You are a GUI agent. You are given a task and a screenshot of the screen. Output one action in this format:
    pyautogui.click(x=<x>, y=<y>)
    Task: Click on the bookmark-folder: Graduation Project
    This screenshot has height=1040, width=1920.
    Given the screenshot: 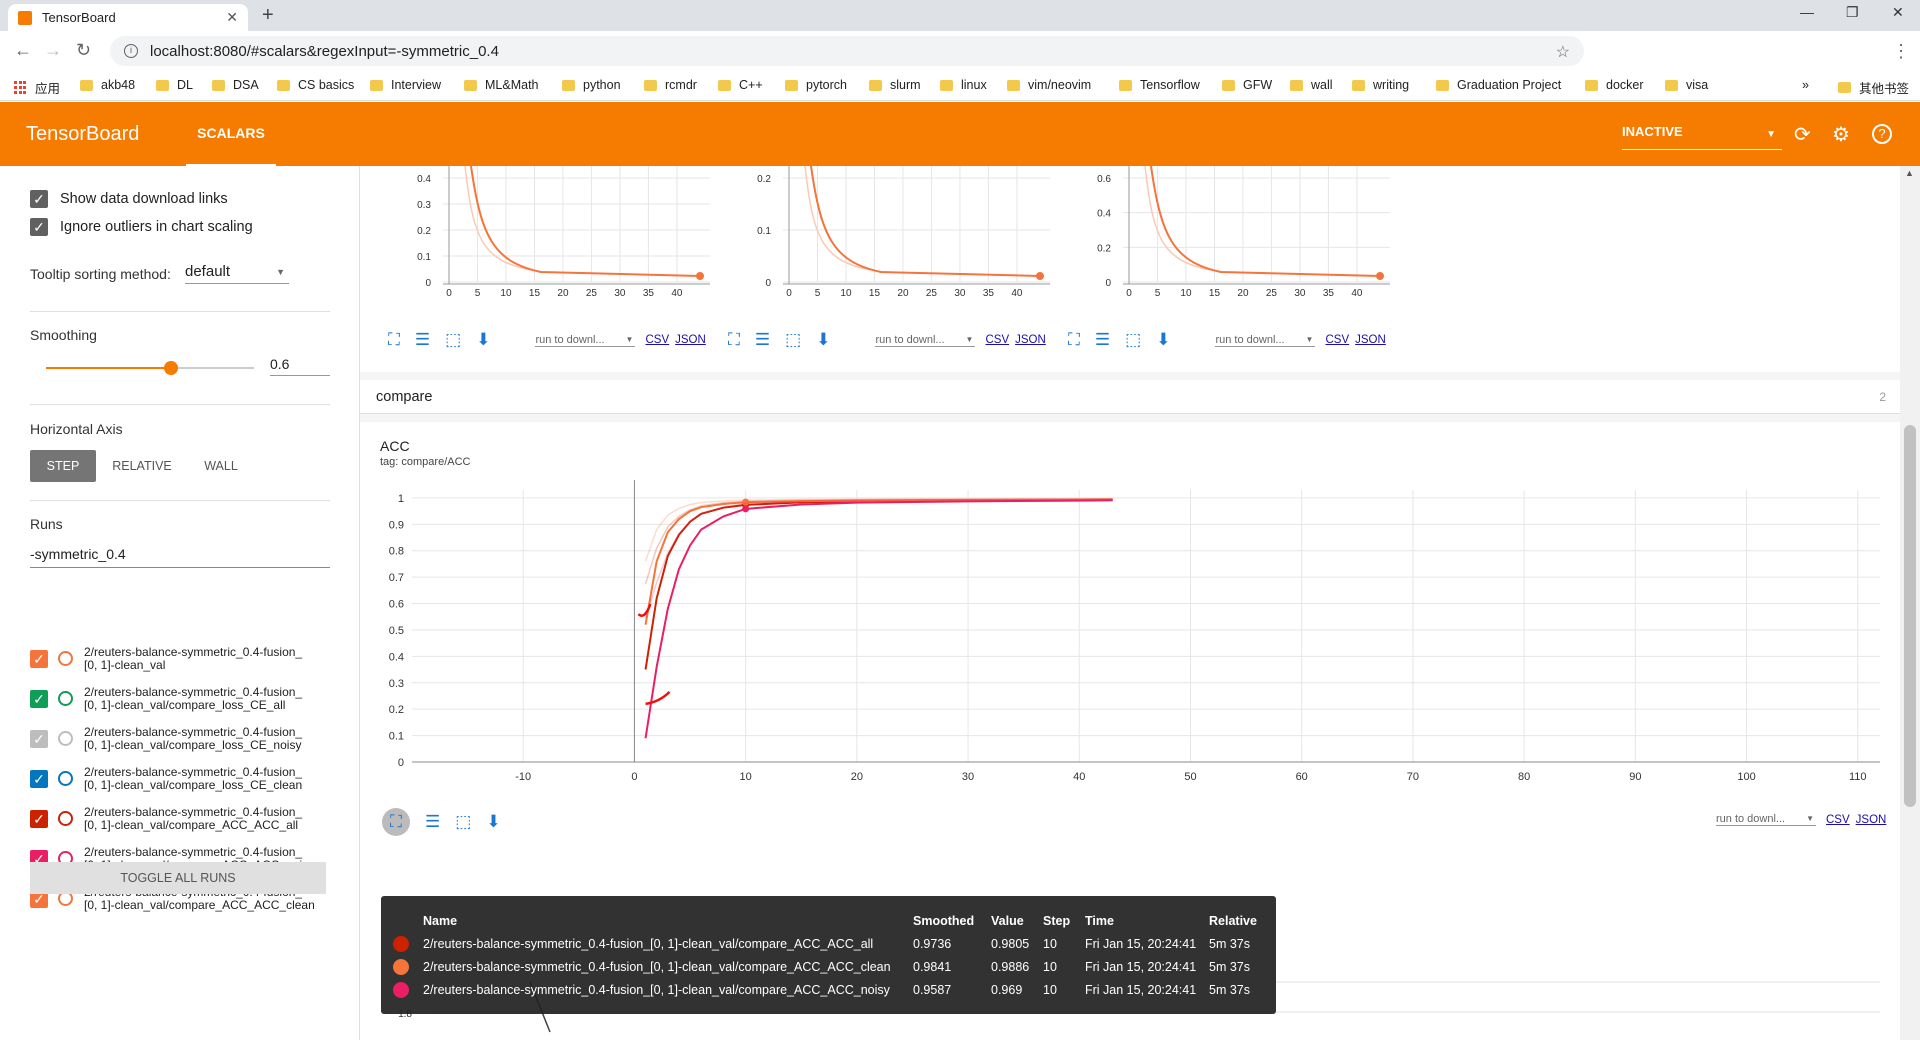 What is the action you would take?
    pyautogui.click(x=1498, y=85)
    